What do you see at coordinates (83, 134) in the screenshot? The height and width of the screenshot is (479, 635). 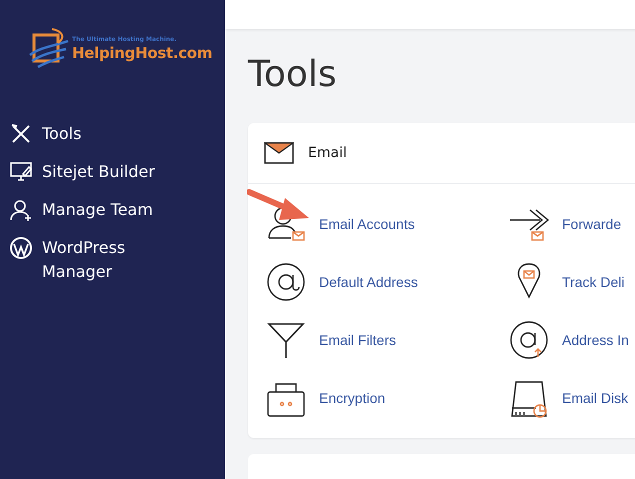 I see `sidebar-item: Tools` at bounding box center [83, 134].